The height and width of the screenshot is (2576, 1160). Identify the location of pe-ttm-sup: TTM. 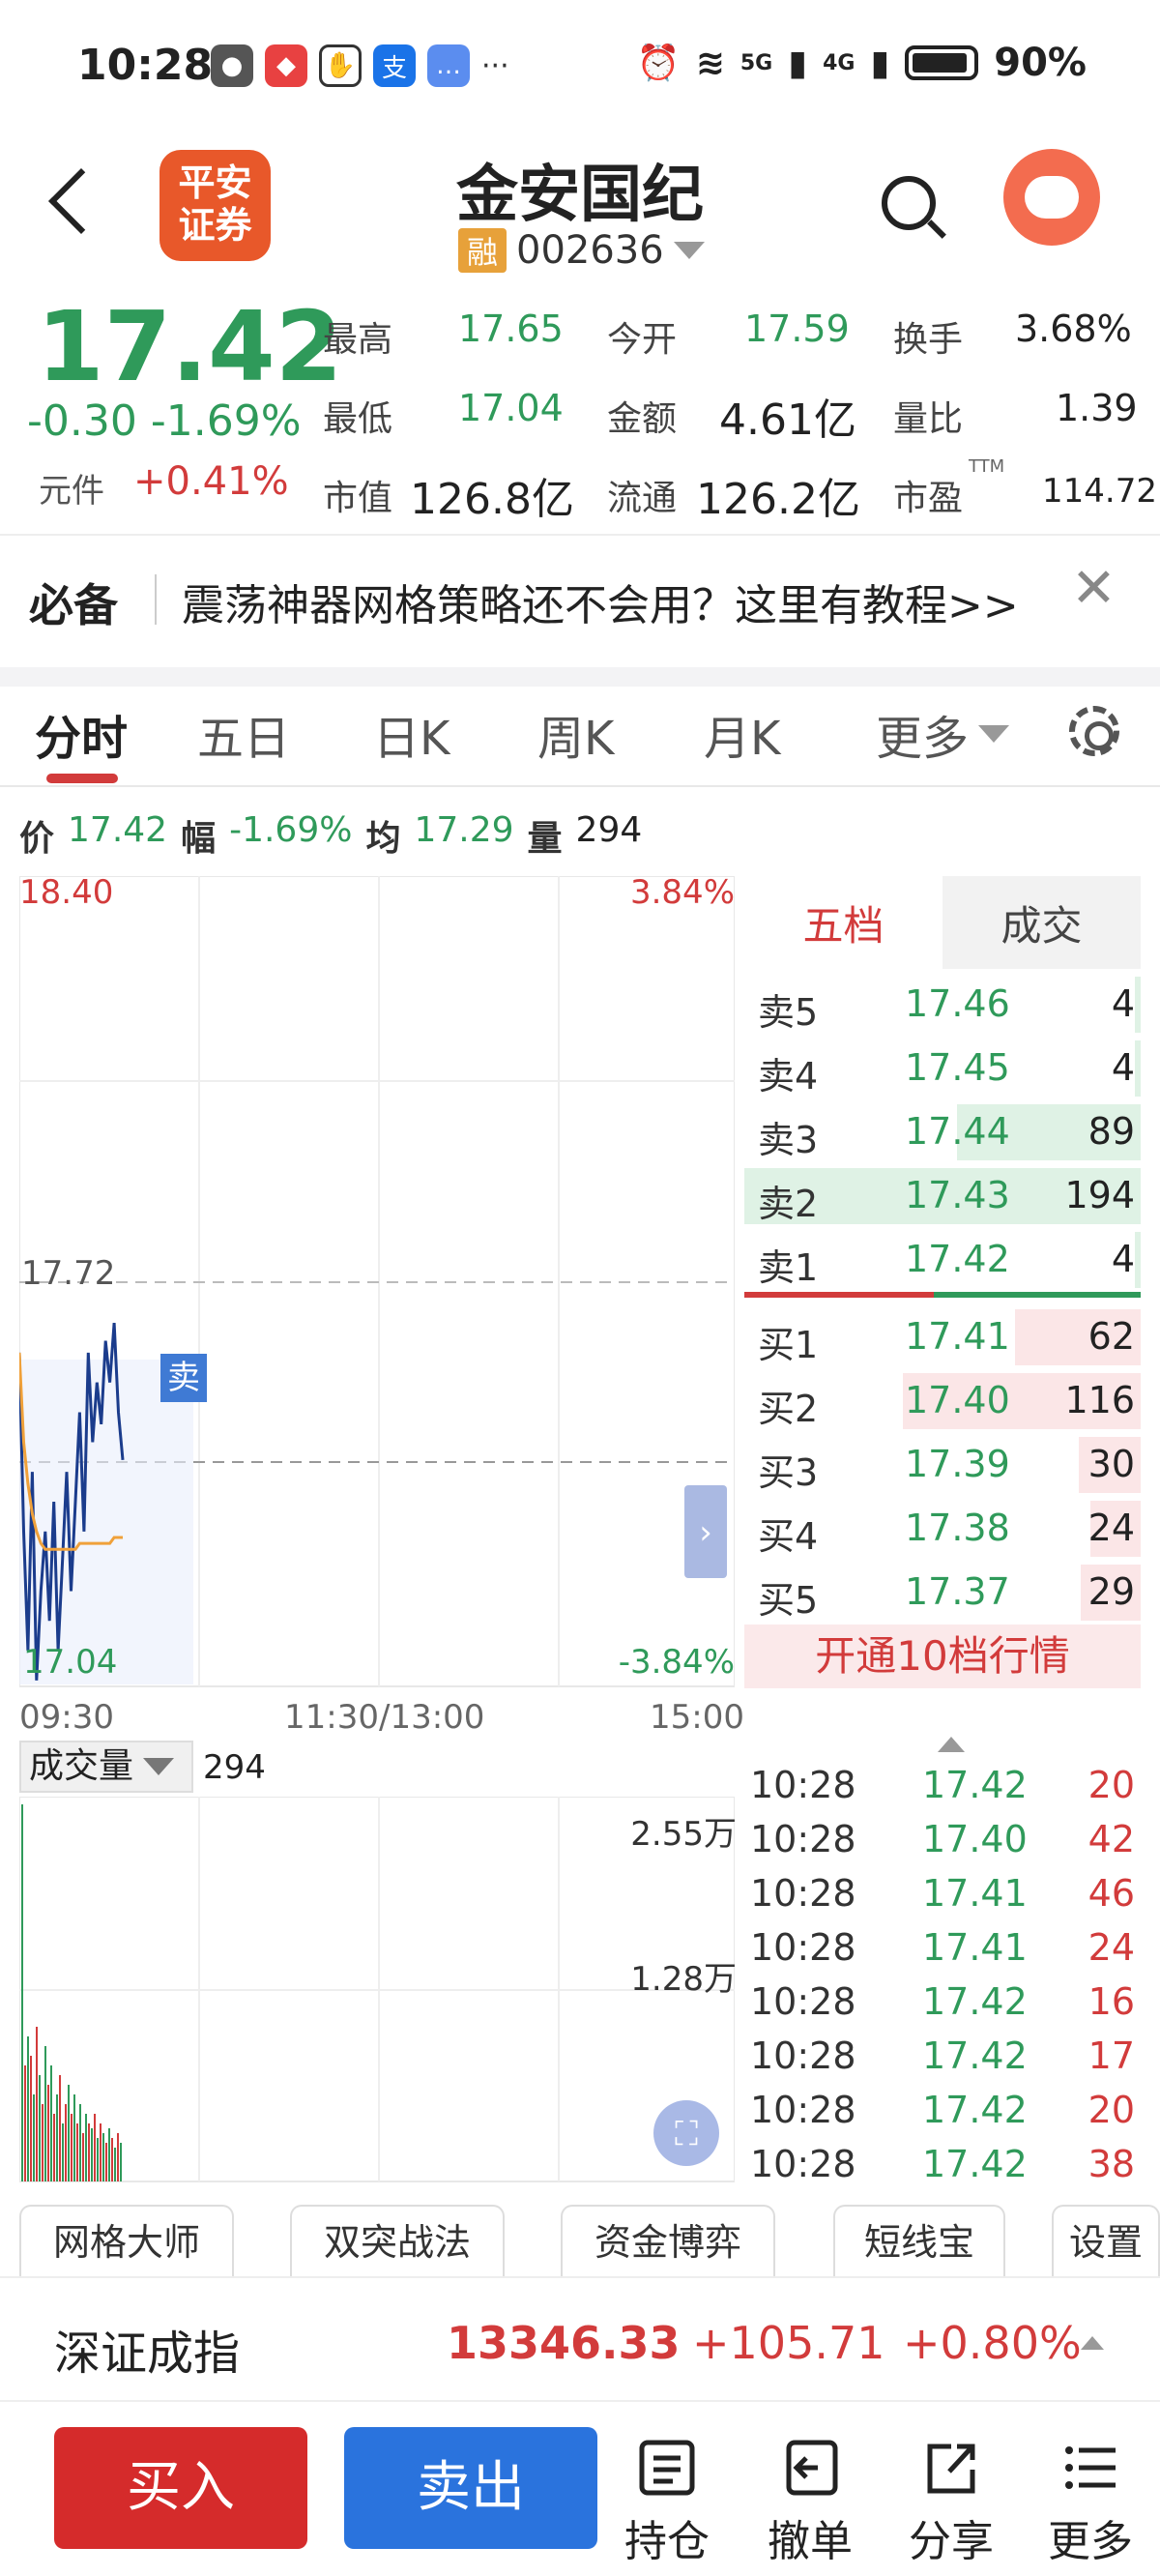
(987, 466).